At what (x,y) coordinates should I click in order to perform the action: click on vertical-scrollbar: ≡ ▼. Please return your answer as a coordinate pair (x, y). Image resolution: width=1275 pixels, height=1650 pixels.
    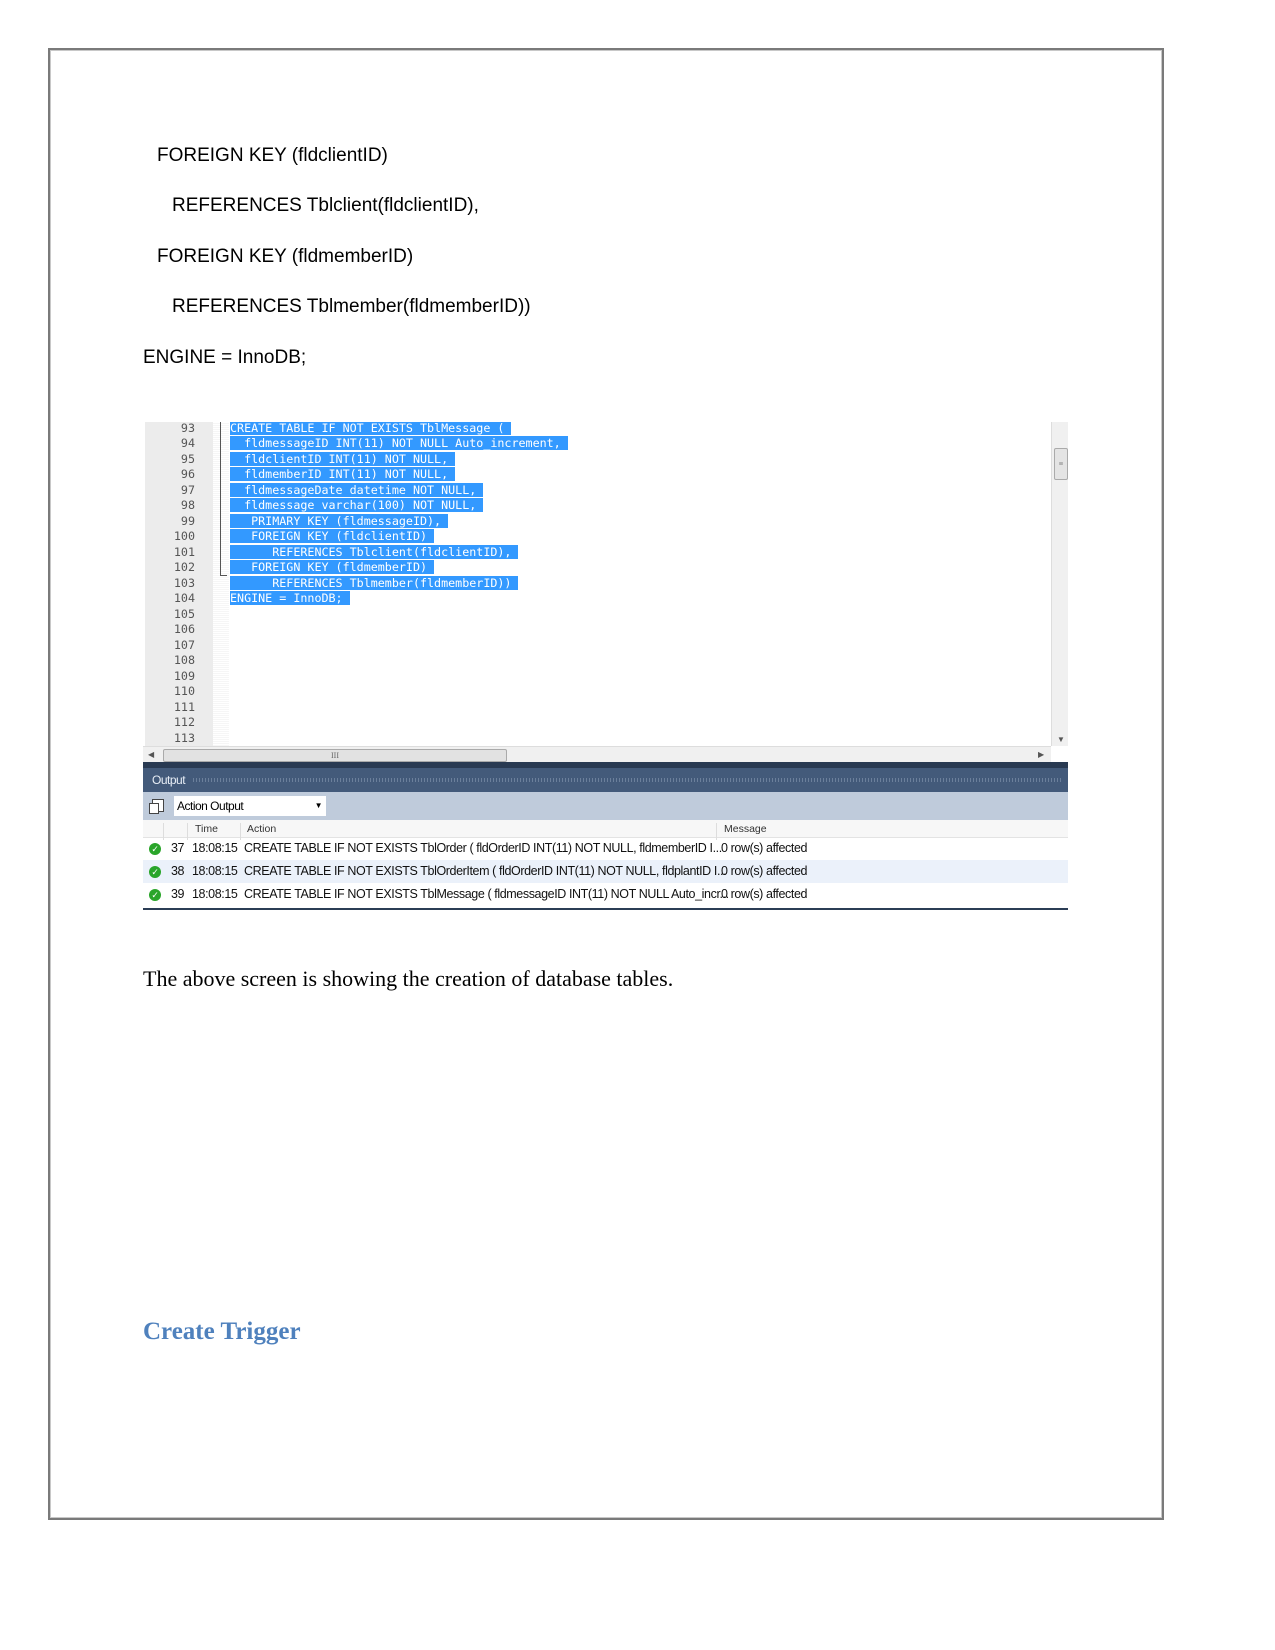
    Looking at the image, I should click on (1059, 584).